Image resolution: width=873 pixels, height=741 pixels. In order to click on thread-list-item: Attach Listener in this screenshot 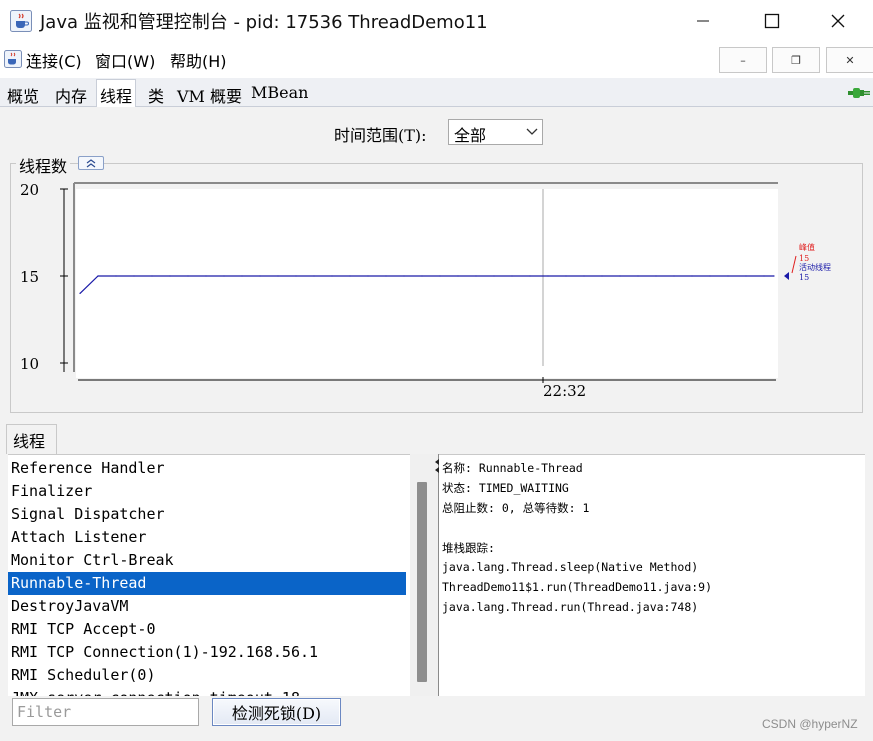, I will do `click(207, 537)`.